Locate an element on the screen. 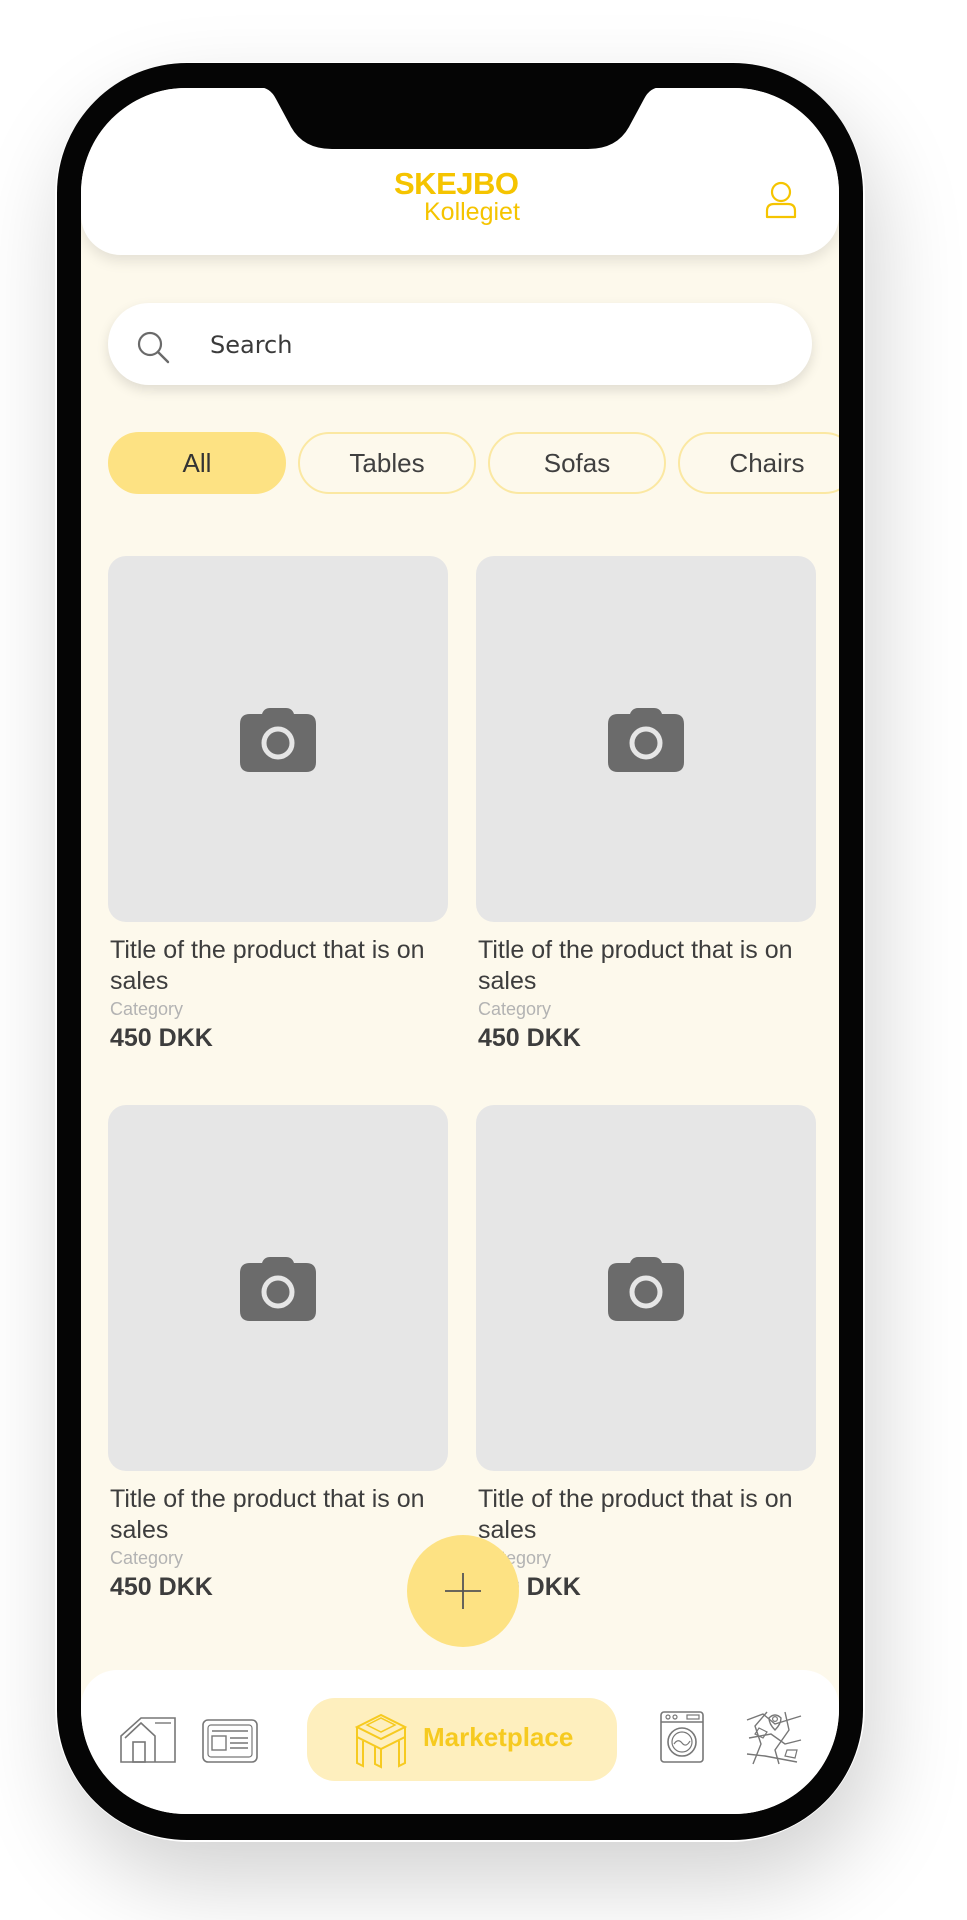  search-input is located at coordinates (490, 345).